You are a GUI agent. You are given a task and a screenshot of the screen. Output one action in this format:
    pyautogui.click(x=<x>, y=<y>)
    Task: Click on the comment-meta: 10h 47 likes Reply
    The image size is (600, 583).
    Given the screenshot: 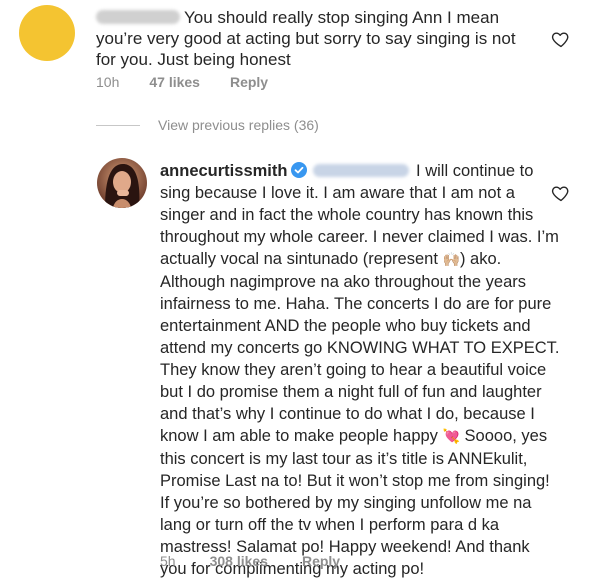 What is the action you would take?
    pyautogui.click(x=182, y=82)
    